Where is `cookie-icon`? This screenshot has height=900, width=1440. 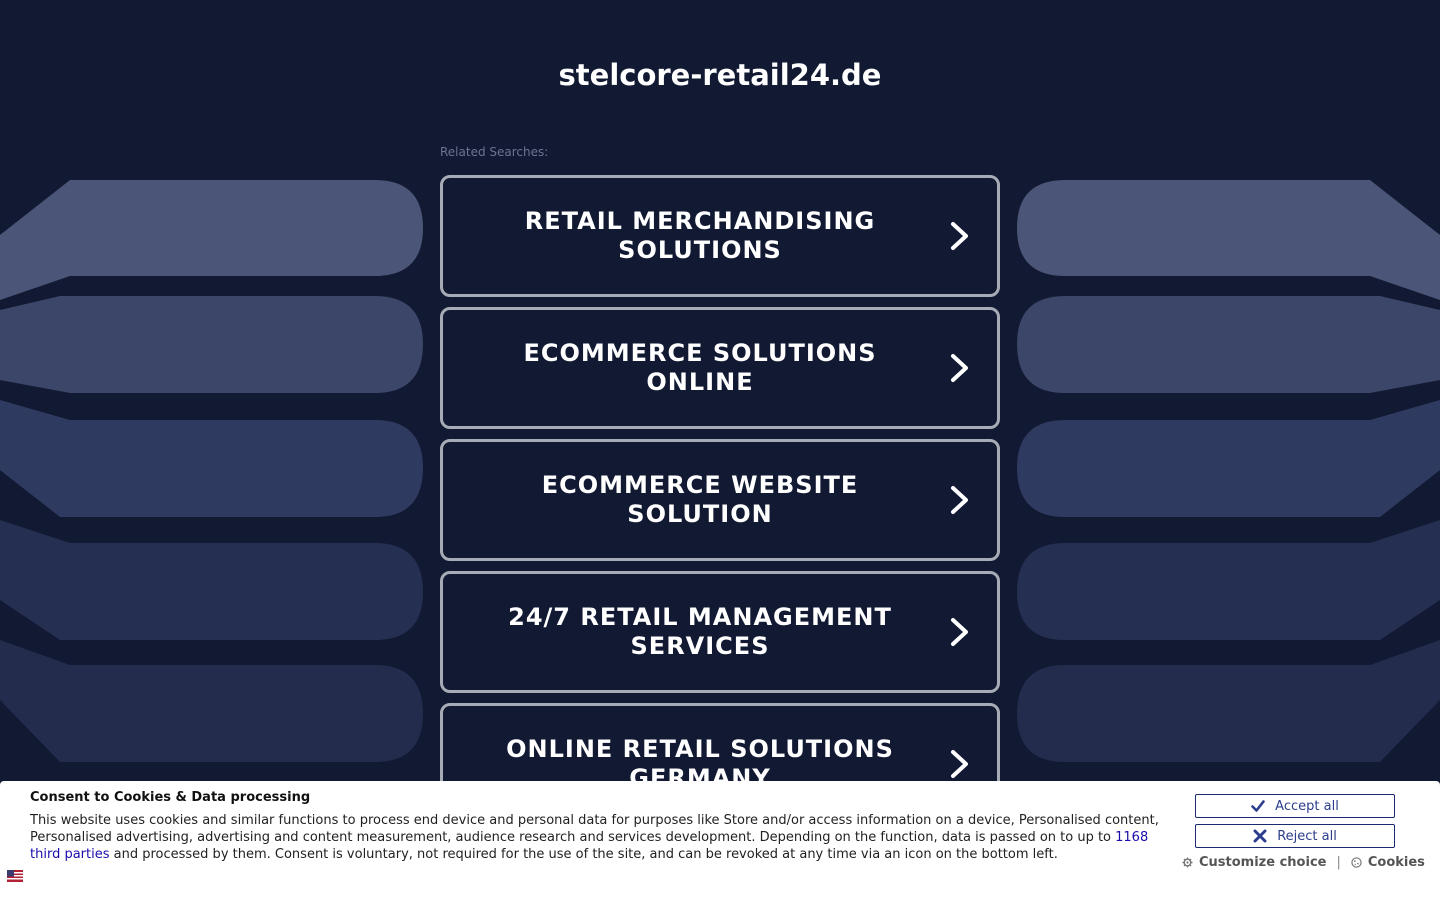 cookie-icon is located at coordinates (1356, 862).